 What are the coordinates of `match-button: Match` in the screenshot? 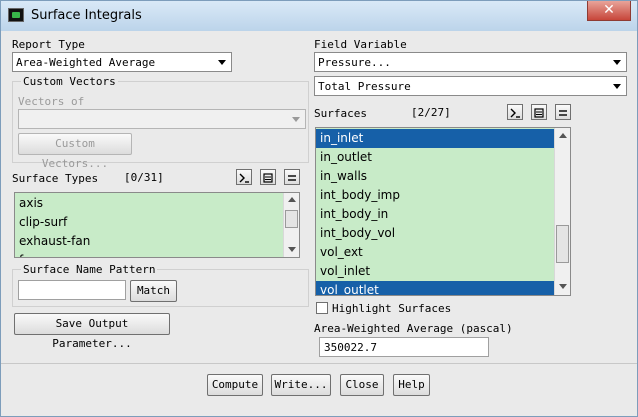 It's located at (153, 291).